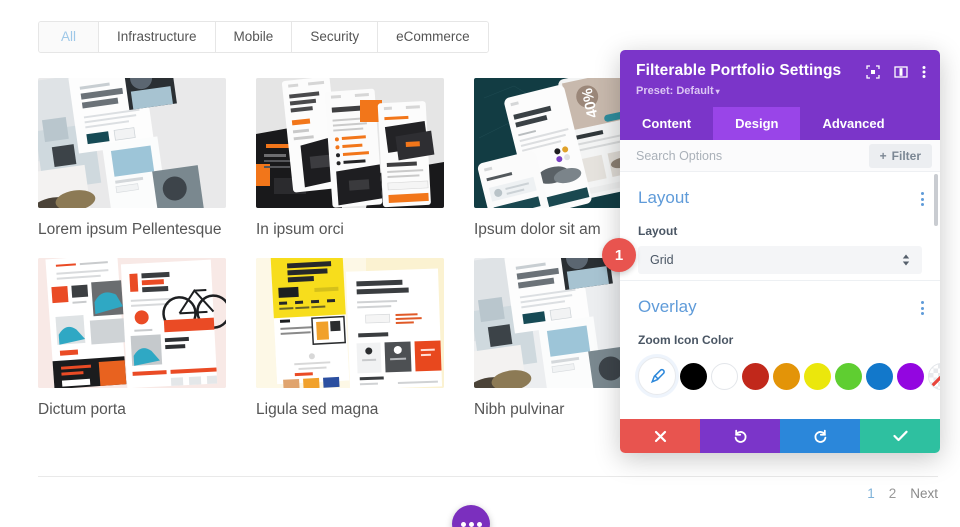 This screenshot has width=960, height=527. What do you see at coordinates (755, 376) in the screenshot?
I see `swatch-dark-red` at bounding box center [755, 376].